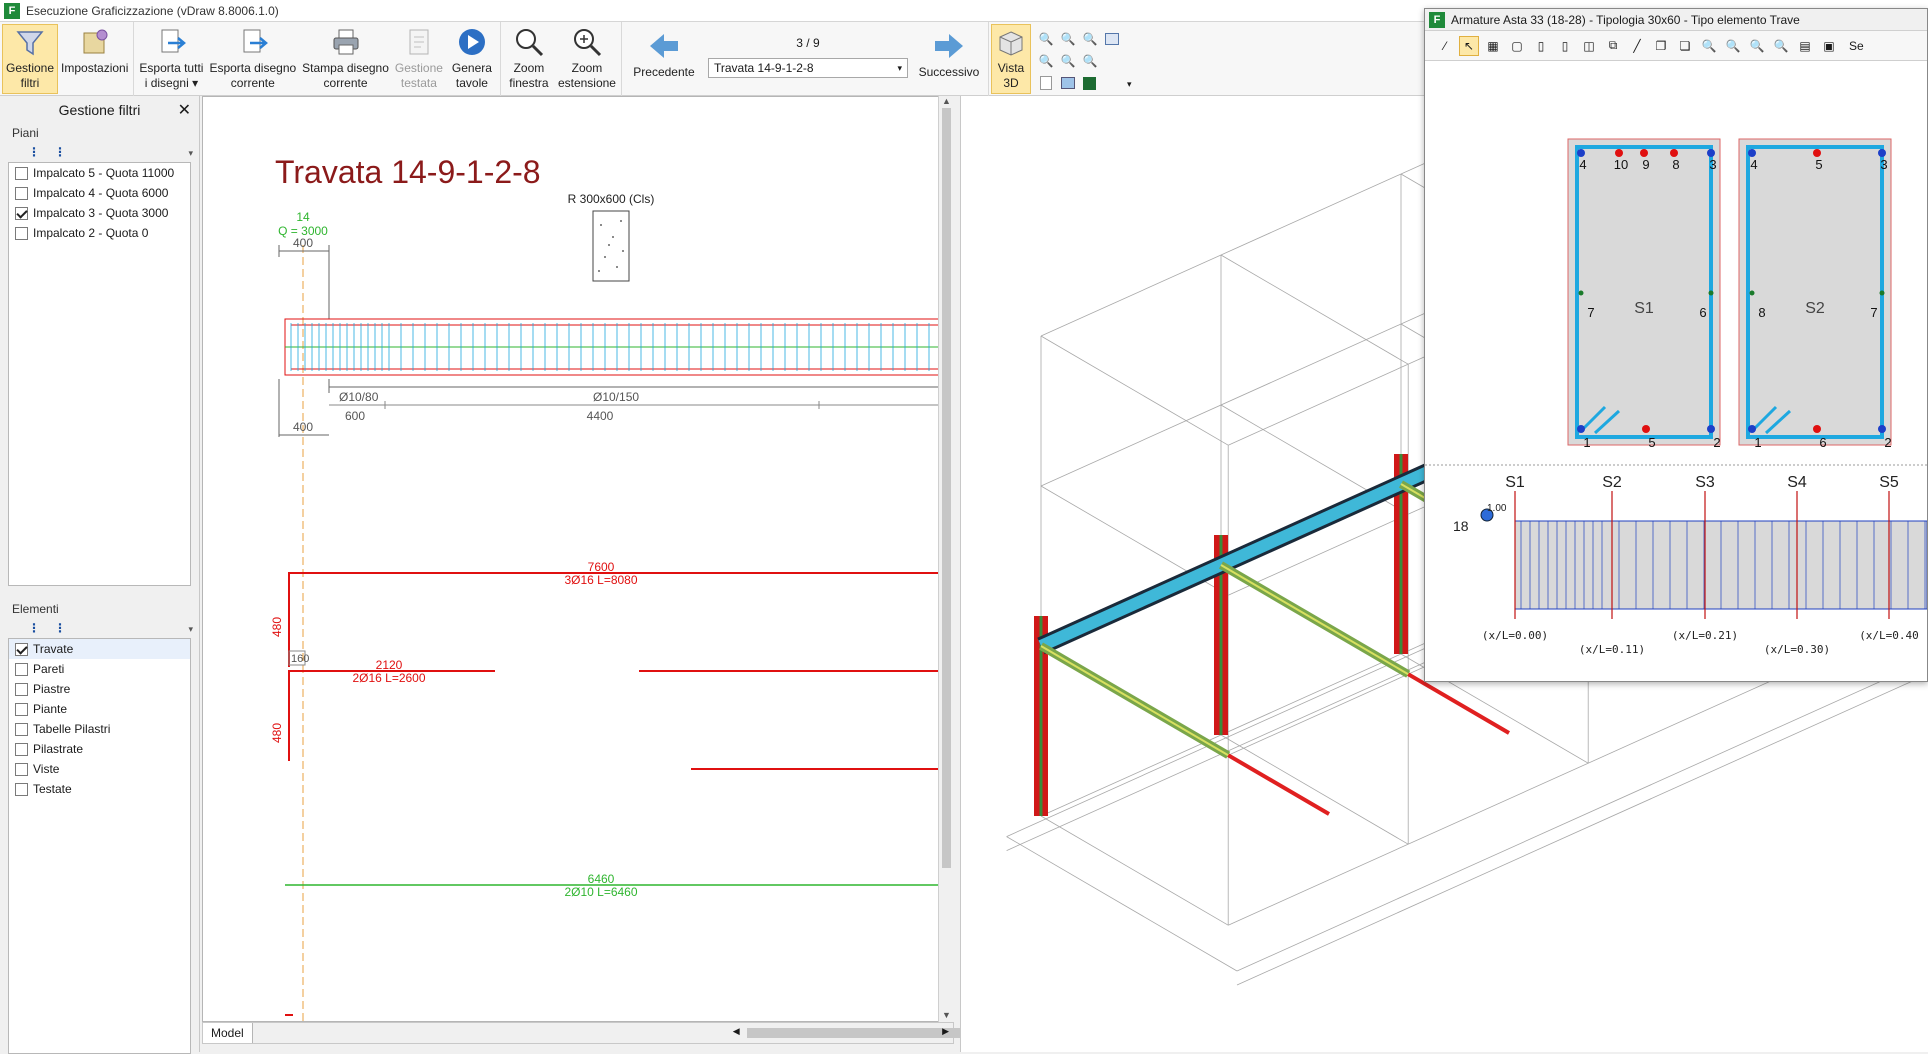  Describe the element at coordinates (1068, 39) in the screenshot. I see `zoom-plus-icon: 🔍` at that location.